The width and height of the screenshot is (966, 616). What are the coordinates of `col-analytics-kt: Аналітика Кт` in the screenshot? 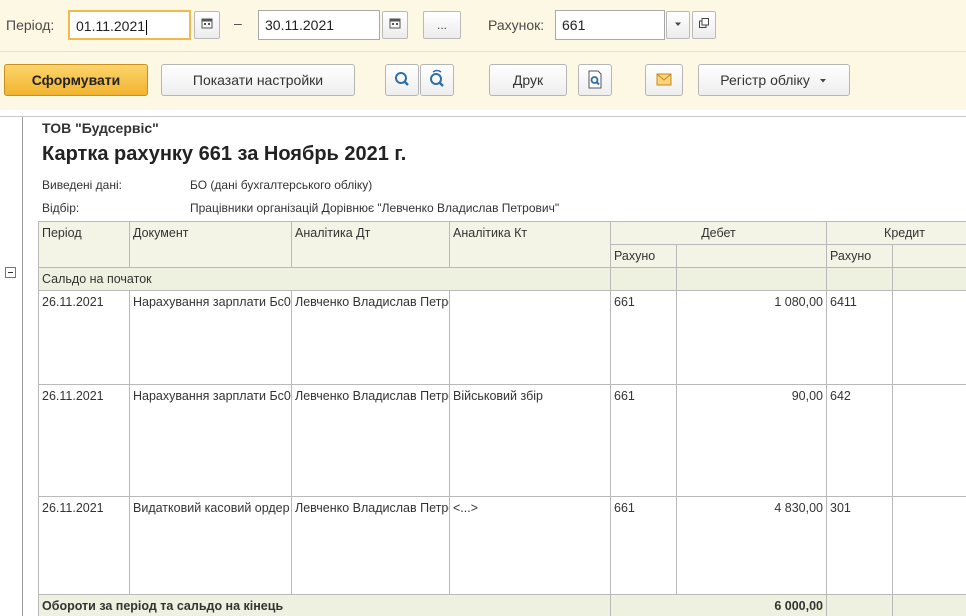 It's located at (530, 244).